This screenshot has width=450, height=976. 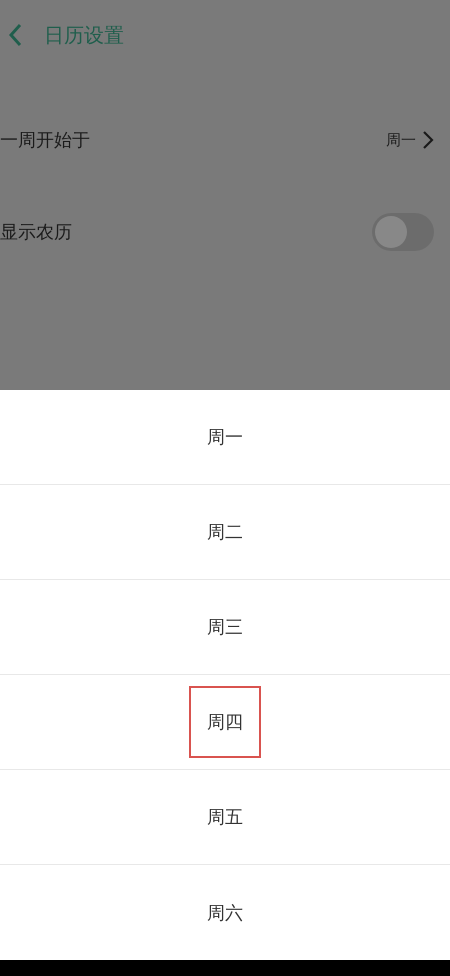 What do you see at coordinates (36, 232) in the screenshot?
I see `setting-label: 显示农历` at bounding box center [36, 232].